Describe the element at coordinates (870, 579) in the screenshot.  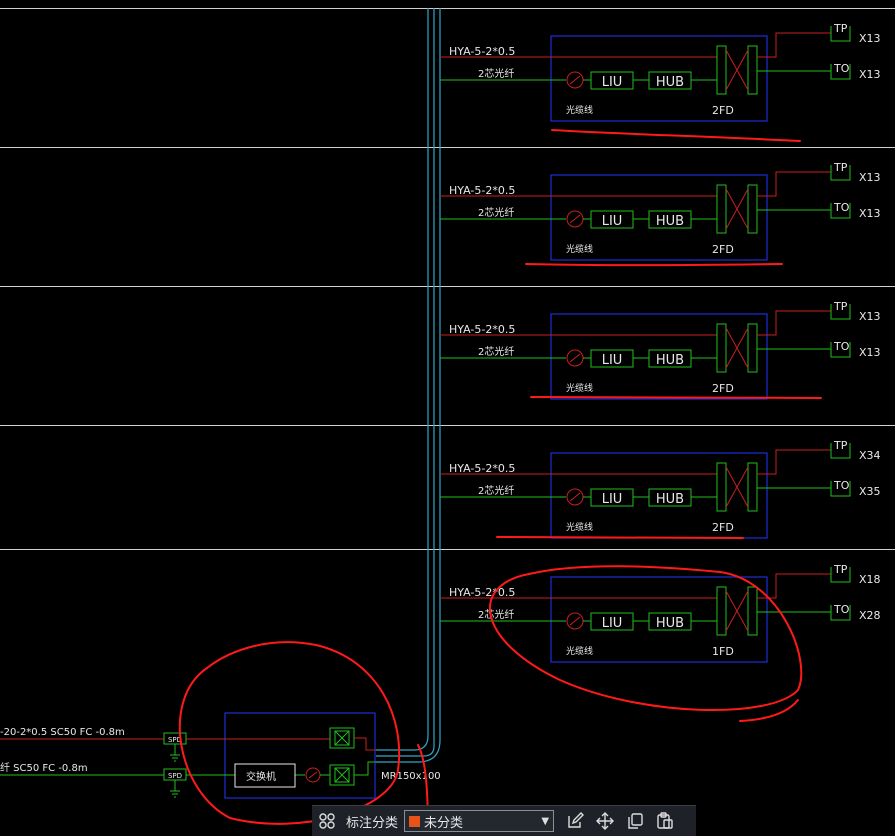
I see `tp-count: X18` at that location.